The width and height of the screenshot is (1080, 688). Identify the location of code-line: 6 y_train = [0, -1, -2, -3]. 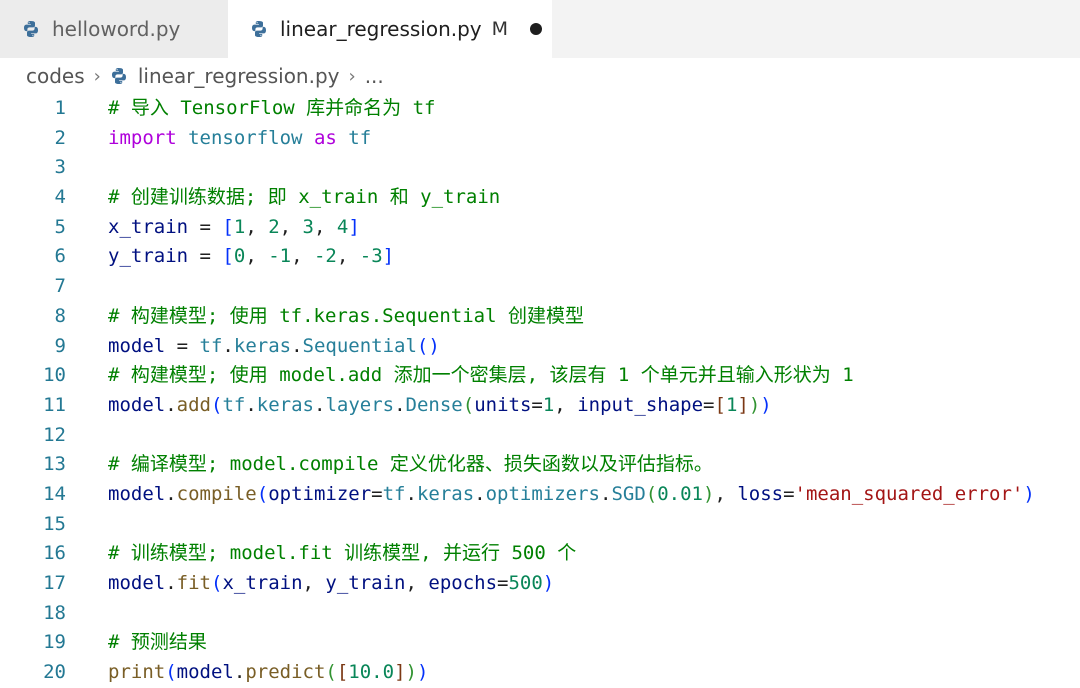
(540, 257).